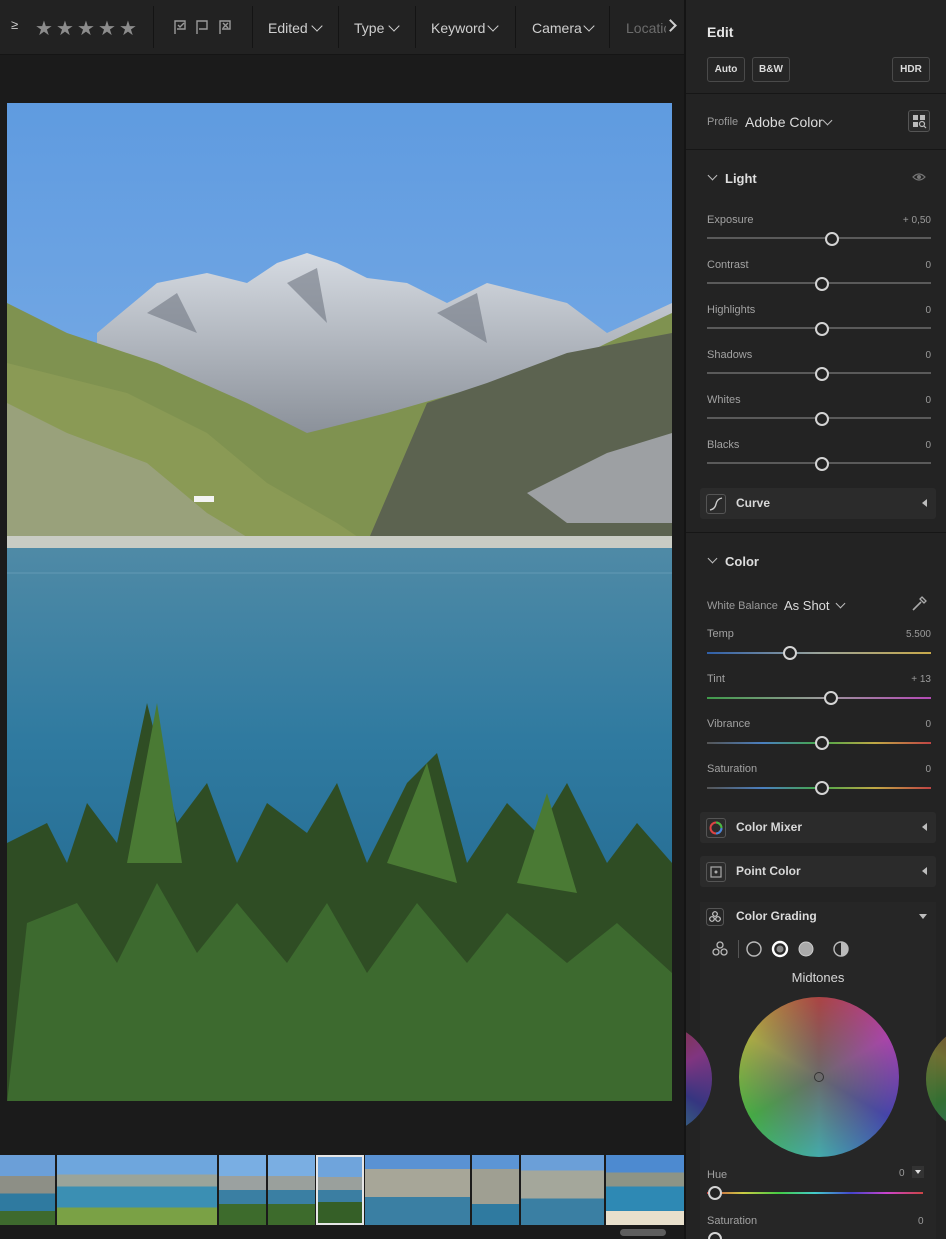 The image size is (946, 1239). I want to click on three-way-view-icon, so click(720, 949).